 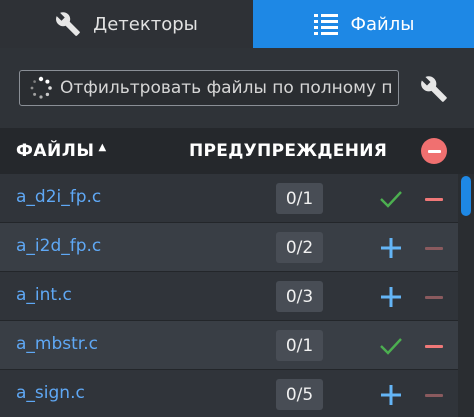 I want to click on column-header-warnings: ПРЕДУПРЕЖДЕНИЯ, so click(x=288, y=151).